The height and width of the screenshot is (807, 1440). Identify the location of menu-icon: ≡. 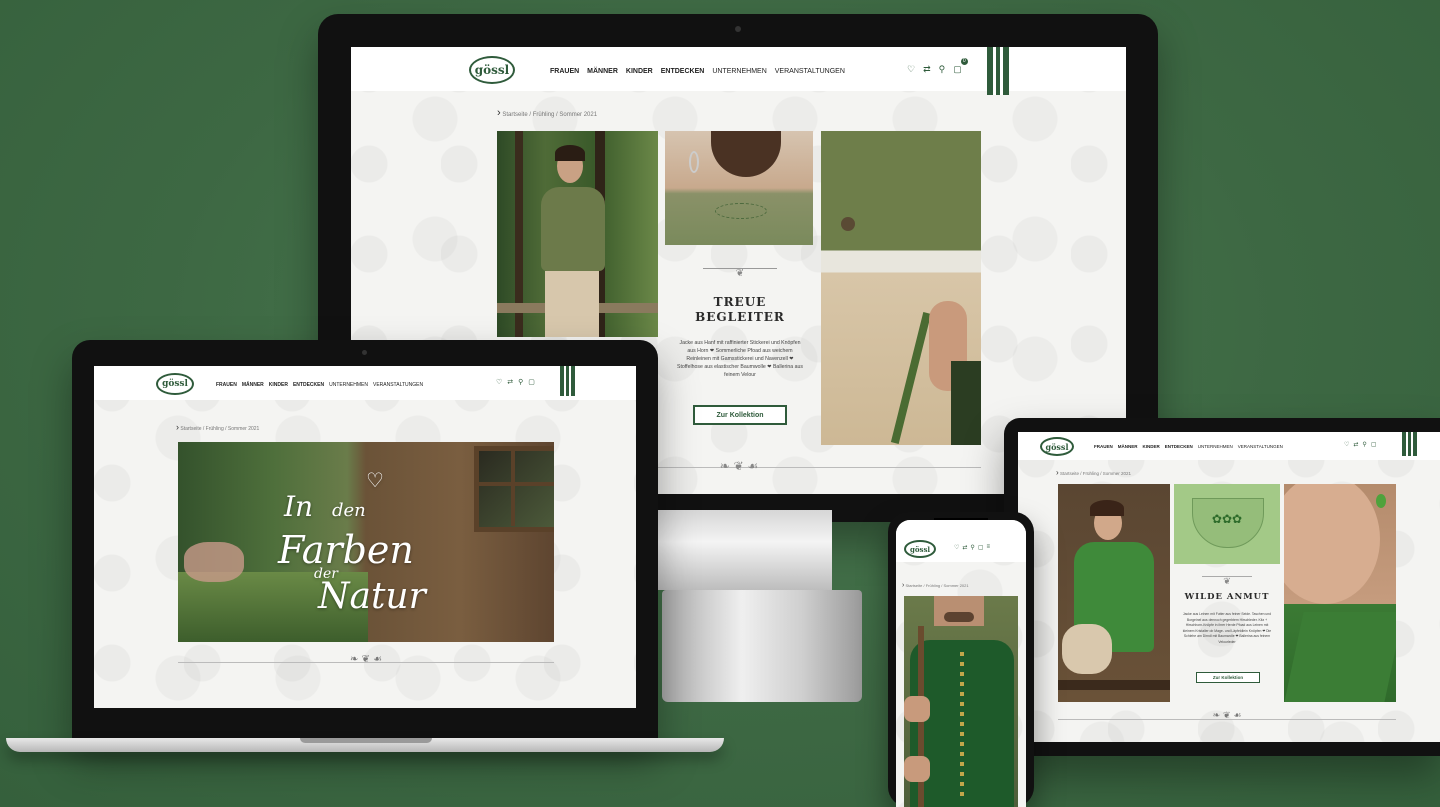
(989, 547).